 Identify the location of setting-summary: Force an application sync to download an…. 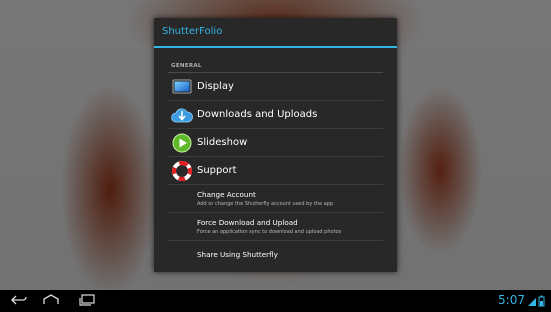
(269, 231).